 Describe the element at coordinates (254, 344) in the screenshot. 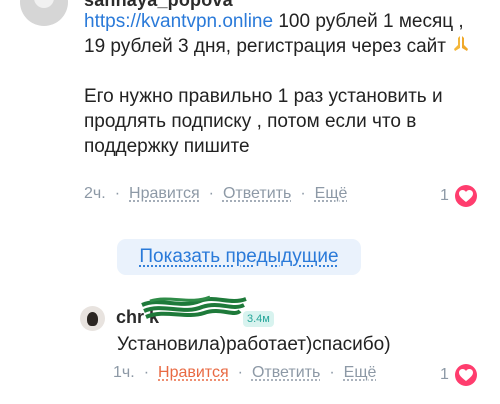

I see `reply-text: Установила)работает)спасибо)` at that location.